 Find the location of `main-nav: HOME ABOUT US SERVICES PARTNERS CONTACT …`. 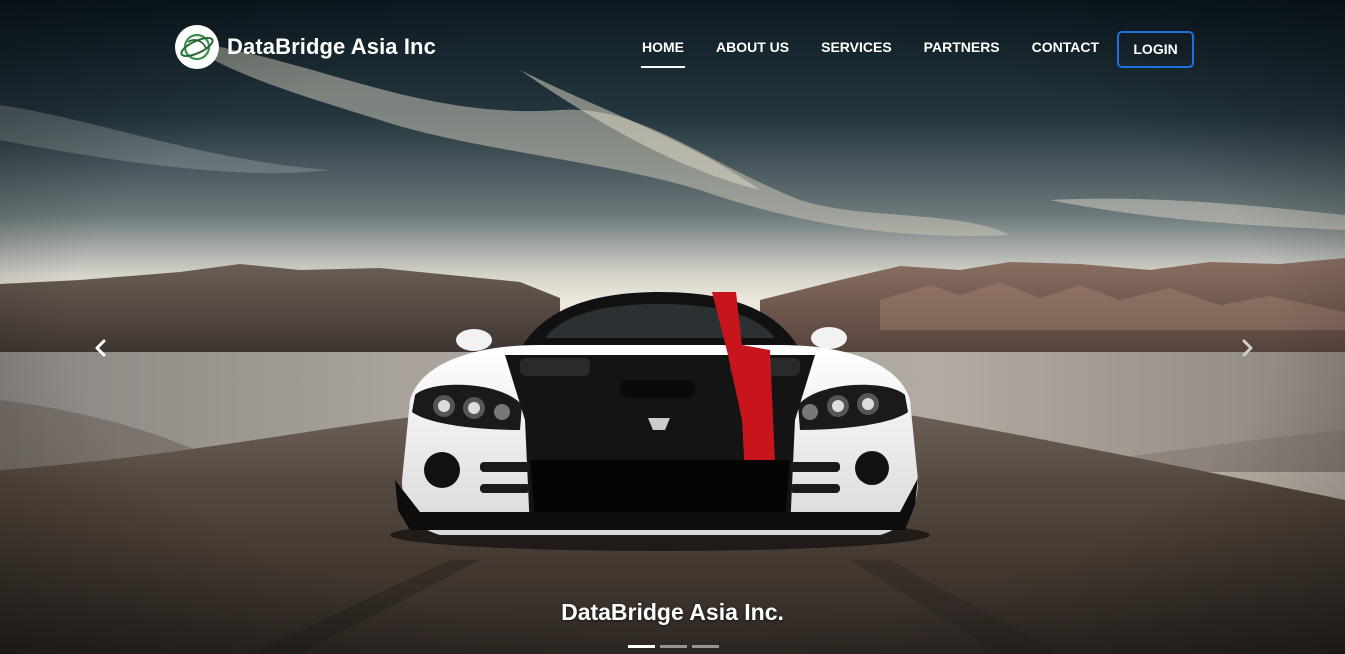

main-nav: HOME ABOUT US SERVICES PARTNERS CONTACT … is located at coordinates (910, 47).